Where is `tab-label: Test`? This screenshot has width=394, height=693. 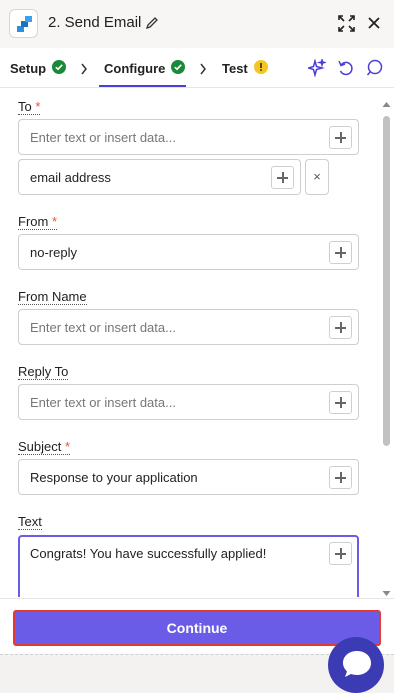 tab-label: Test is located at coordinates (235, 68).